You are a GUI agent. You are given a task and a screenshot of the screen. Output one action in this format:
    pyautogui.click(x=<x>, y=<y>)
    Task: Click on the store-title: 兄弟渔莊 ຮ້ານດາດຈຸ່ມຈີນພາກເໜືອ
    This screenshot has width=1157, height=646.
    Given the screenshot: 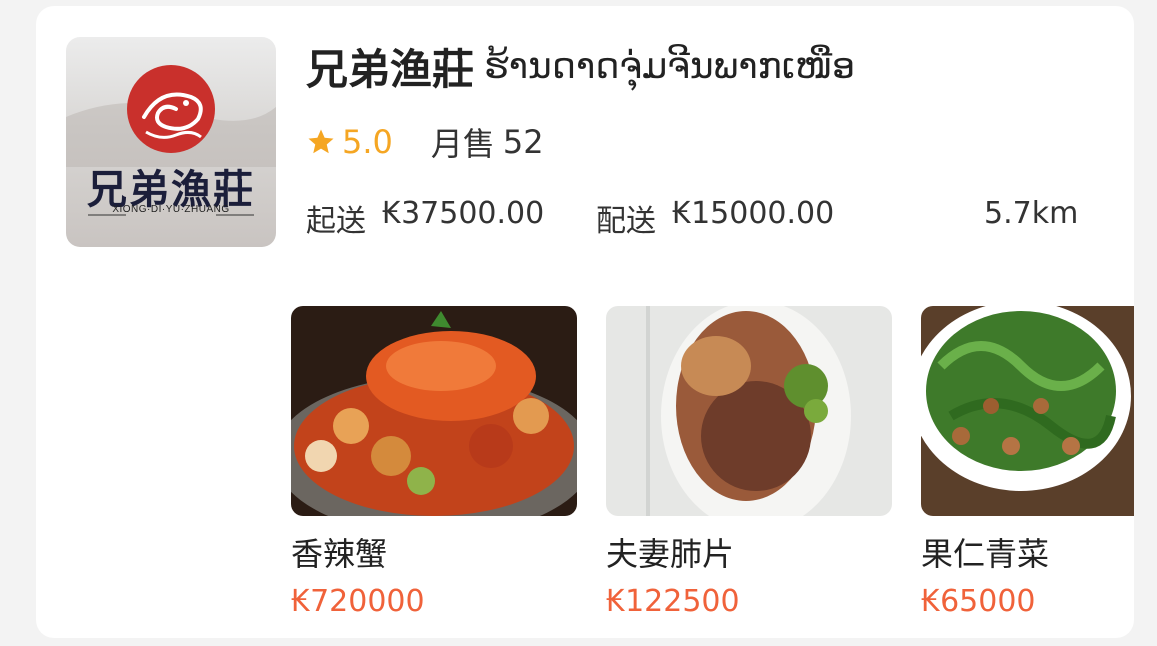 What is the action you would take?
    pyautogui.click(x=580, y=66)
    